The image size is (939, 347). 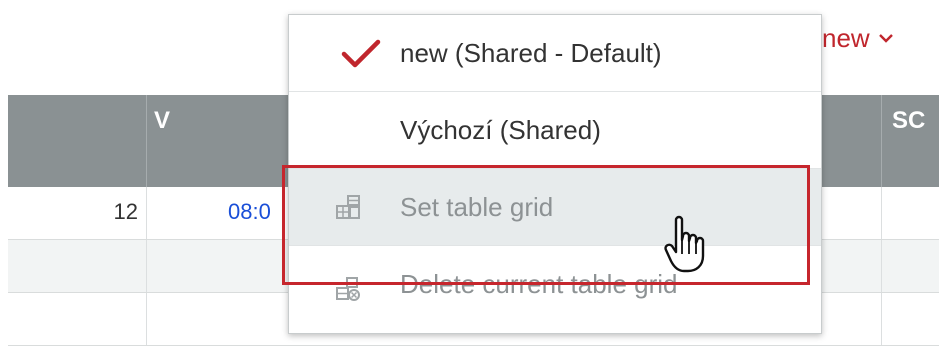 What do you see at coordinates (885, 38) in the screenshot?
I see `chevron-down-icon` at bounding box center [885, 38].